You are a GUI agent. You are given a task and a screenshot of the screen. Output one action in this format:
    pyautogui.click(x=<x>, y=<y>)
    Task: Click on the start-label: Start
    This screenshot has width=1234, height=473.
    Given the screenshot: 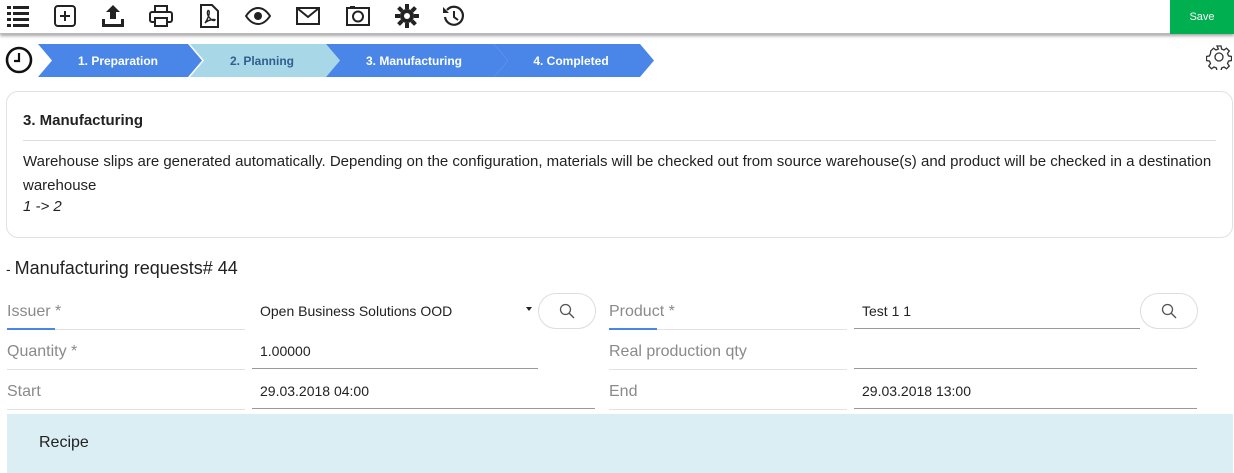 What is the action you would take?
    pyautogui.click(x=126, y=392)
    